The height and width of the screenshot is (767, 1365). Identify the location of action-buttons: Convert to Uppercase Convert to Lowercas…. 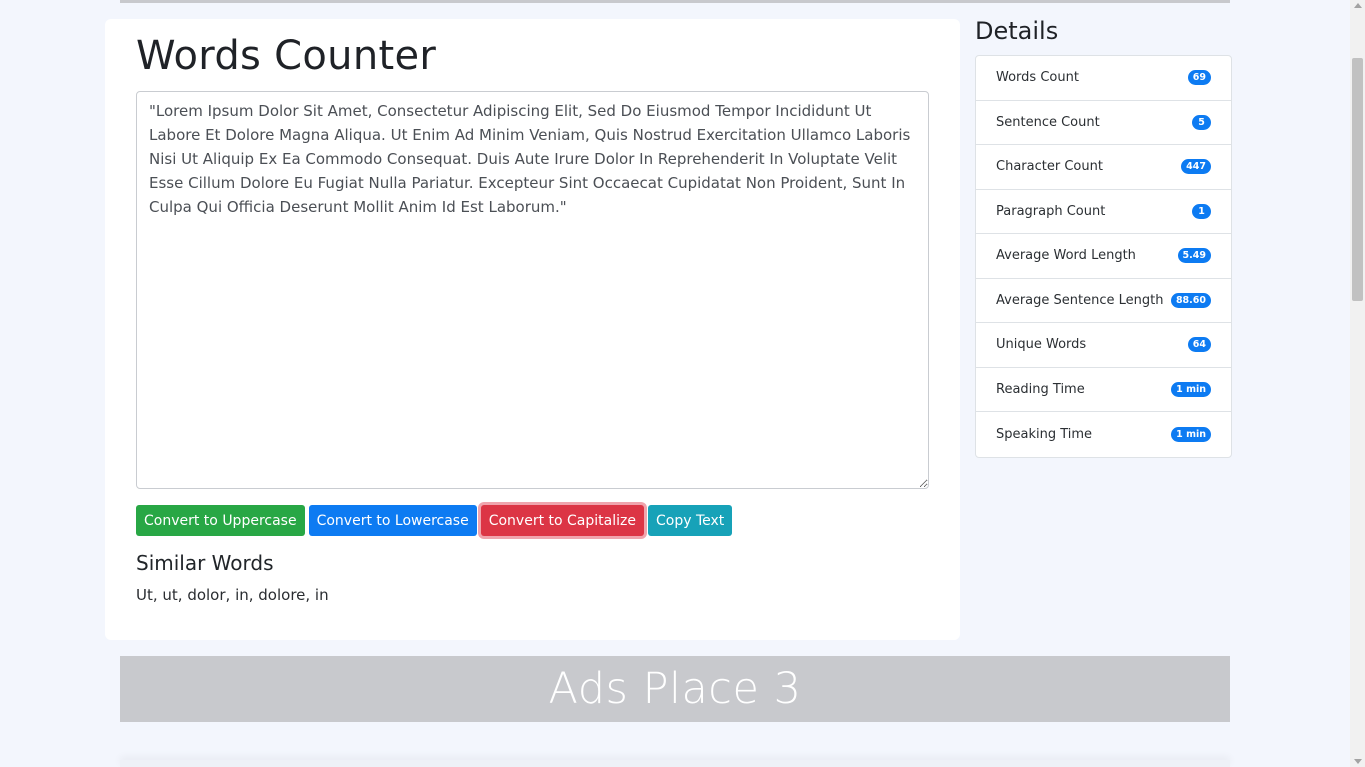
(434, 520).